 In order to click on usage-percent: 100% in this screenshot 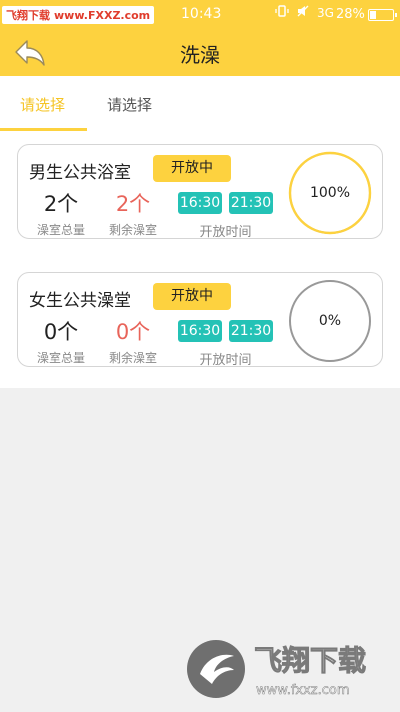, I will do `click(330, 193)`.